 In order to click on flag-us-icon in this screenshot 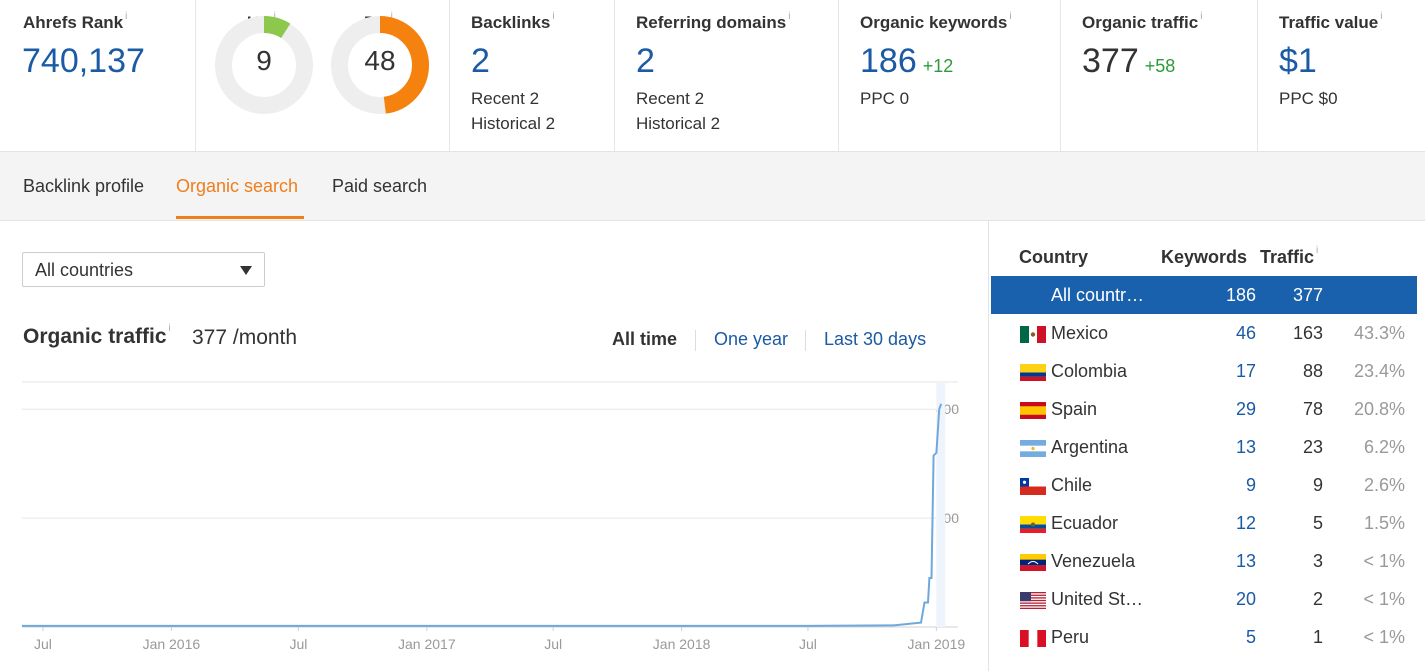, I will do `click(1033, 600)`.